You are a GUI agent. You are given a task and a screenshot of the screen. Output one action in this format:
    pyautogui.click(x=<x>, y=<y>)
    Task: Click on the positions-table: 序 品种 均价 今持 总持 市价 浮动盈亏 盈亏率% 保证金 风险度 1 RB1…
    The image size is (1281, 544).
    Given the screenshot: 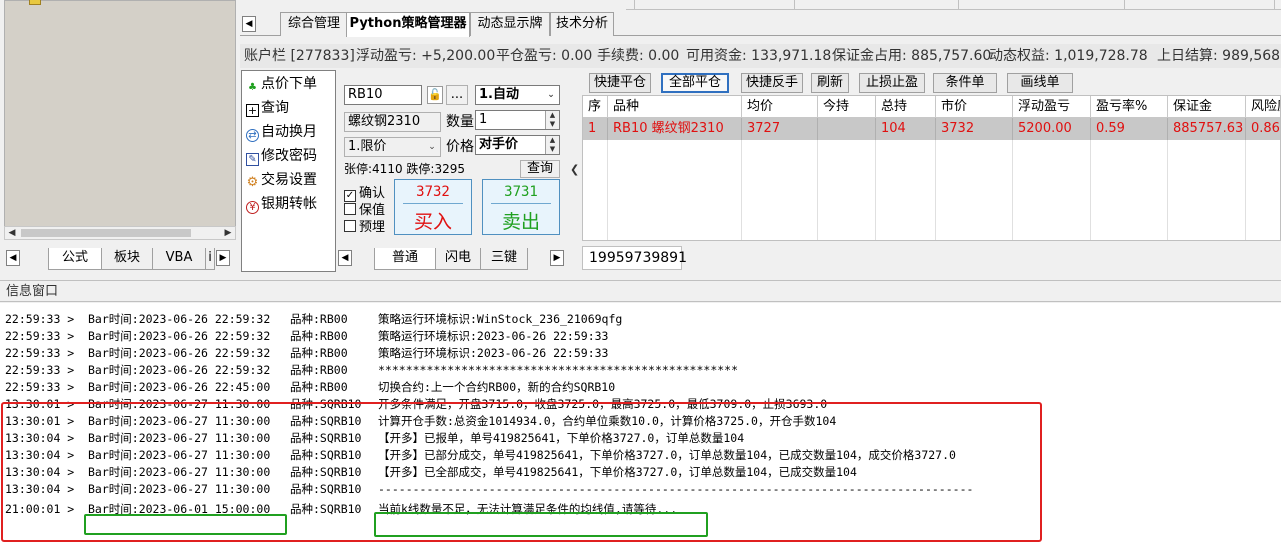 What is the action you would take?
    pyautogui.click(x=931, y=168)
    